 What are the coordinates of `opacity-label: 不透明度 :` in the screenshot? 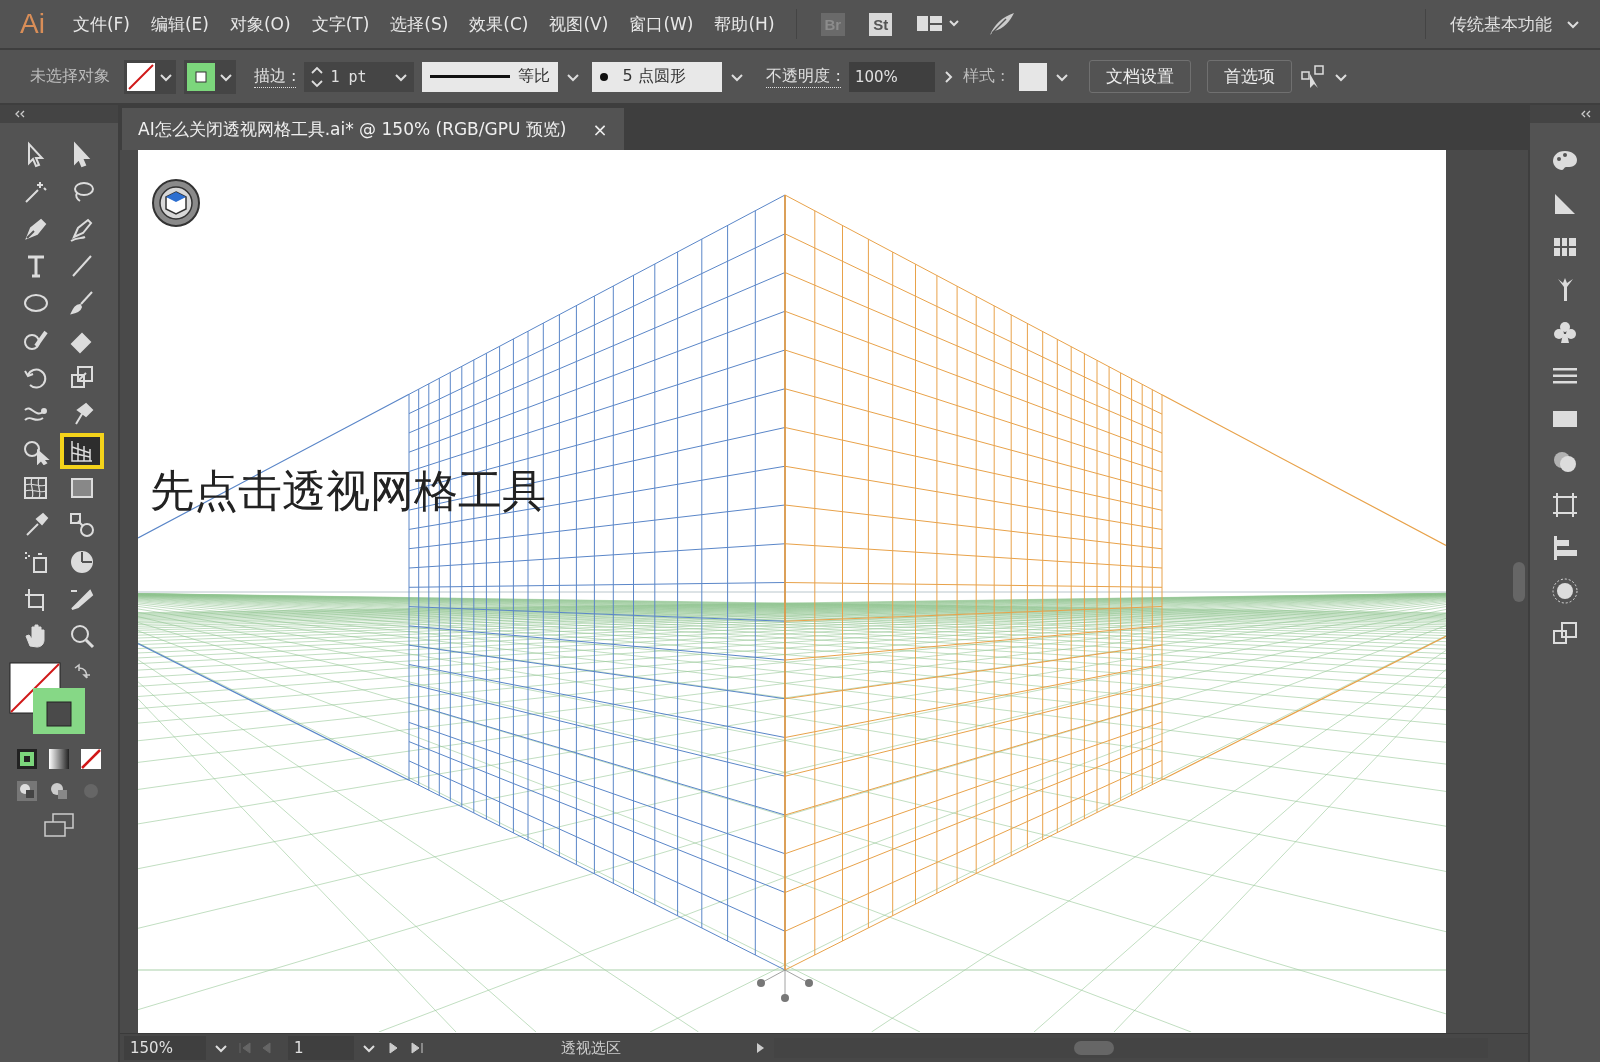 It's located at (803, 76).